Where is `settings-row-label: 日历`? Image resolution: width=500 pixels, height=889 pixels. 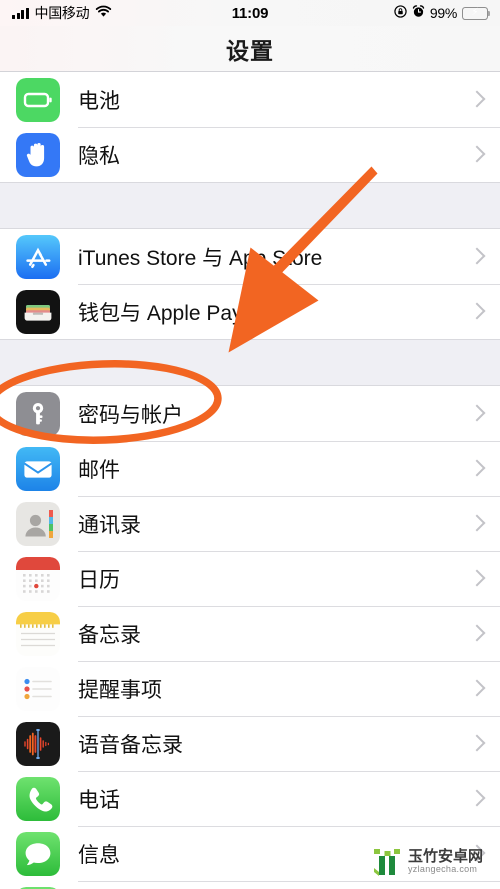 settings-row-label: 日历 is located at coordinates (99, 580).